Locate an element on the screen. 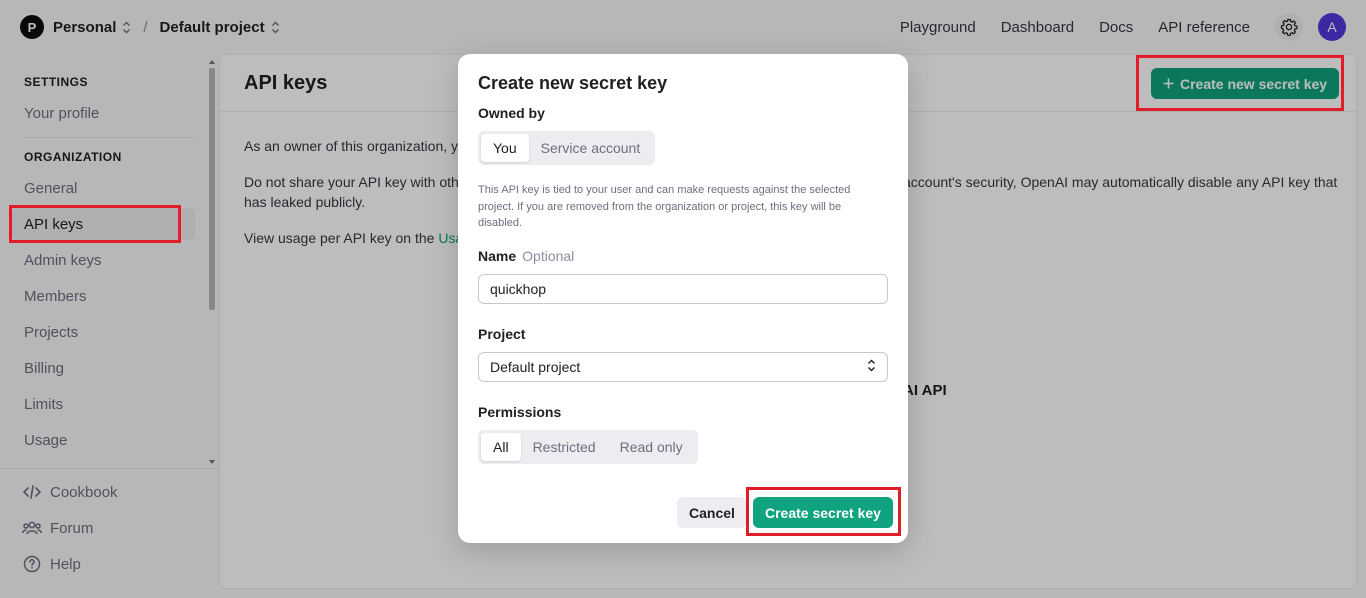  owner-option-you: You is located at coordinates (505, 148).